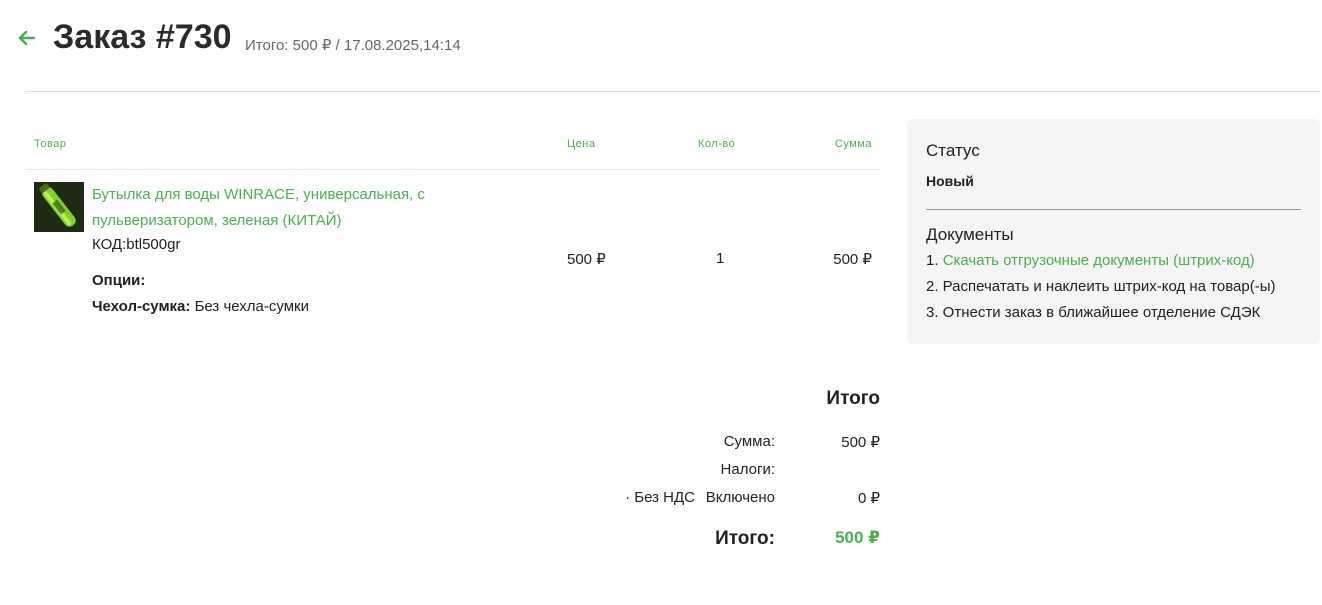 The width and height of the screenshot is (1322, 605). Describe the element at coordinates (142, 37) in the screenshot. I see `page-title: Заказ #730` at that location.